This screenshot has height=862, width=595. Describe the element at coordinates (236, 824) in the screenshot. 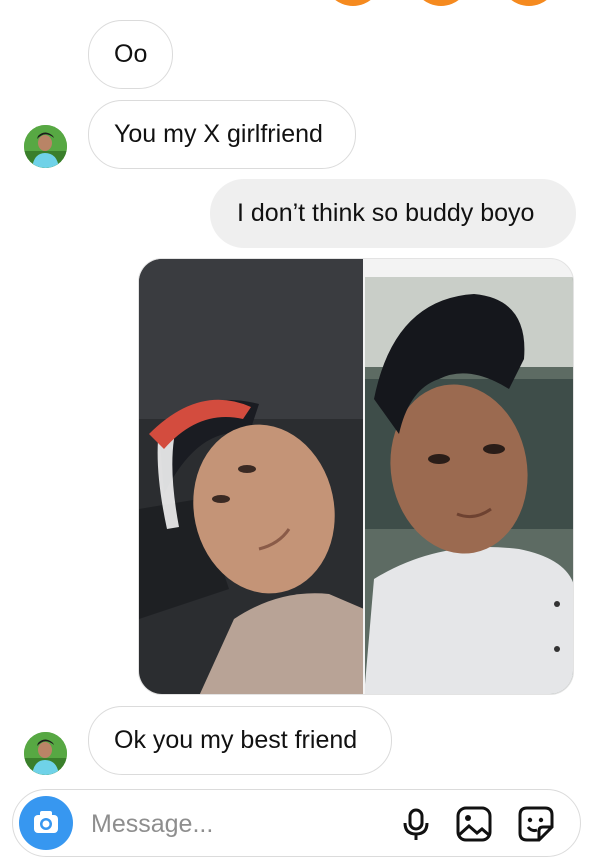

I see `message-input` at that location.